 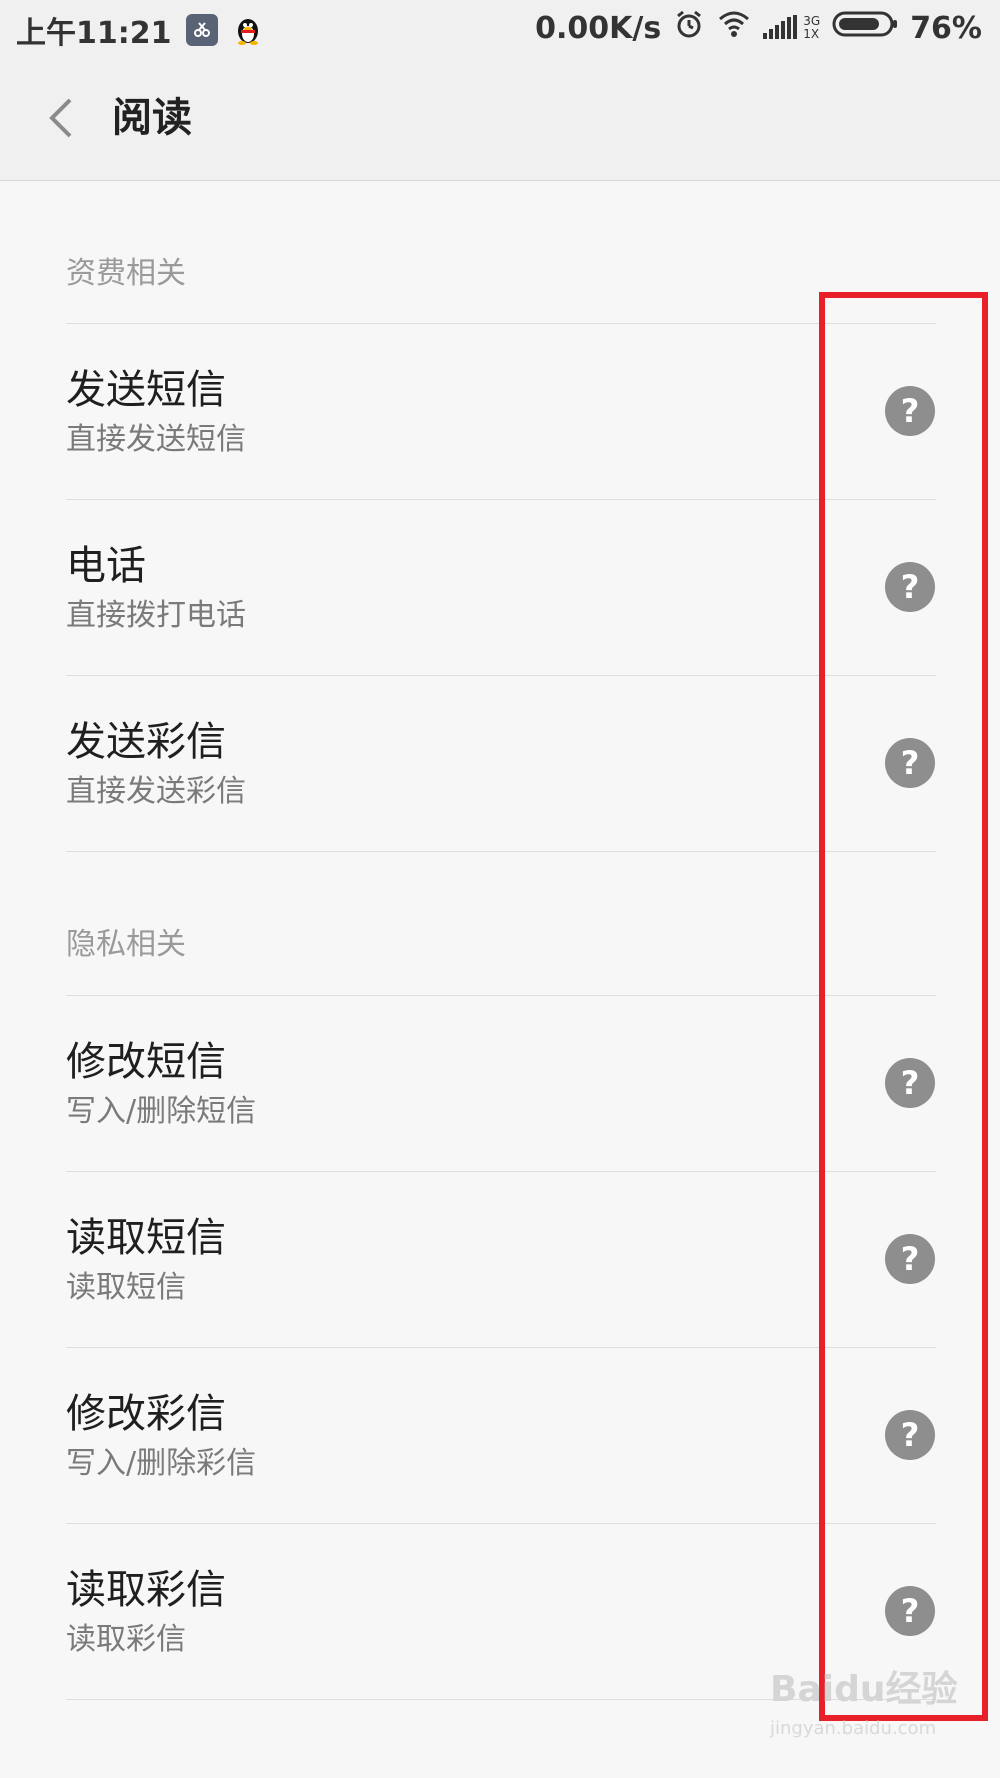 What do you see at coordinates (864, 1689) in the screenshot?
I see `baidu-watermark: Baidu经验` at bounding box center [864, 1689].